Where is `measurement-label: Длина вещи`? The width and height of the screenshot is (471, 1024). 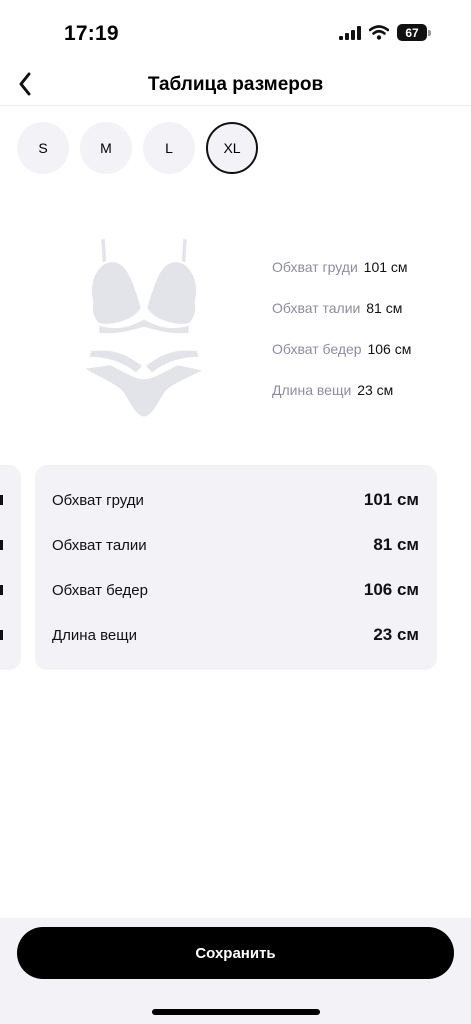 measurement-label: Длина вещи is located at coordinates (94, 635).